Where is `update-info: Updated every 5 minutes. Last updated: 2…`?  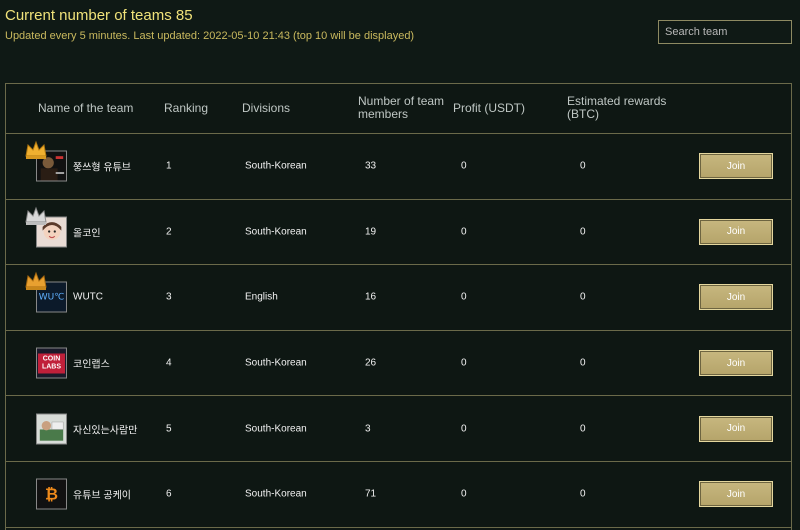 update-info: Updated every 5 minutes. Last updated: 2… is located at coordinates (210, 36).